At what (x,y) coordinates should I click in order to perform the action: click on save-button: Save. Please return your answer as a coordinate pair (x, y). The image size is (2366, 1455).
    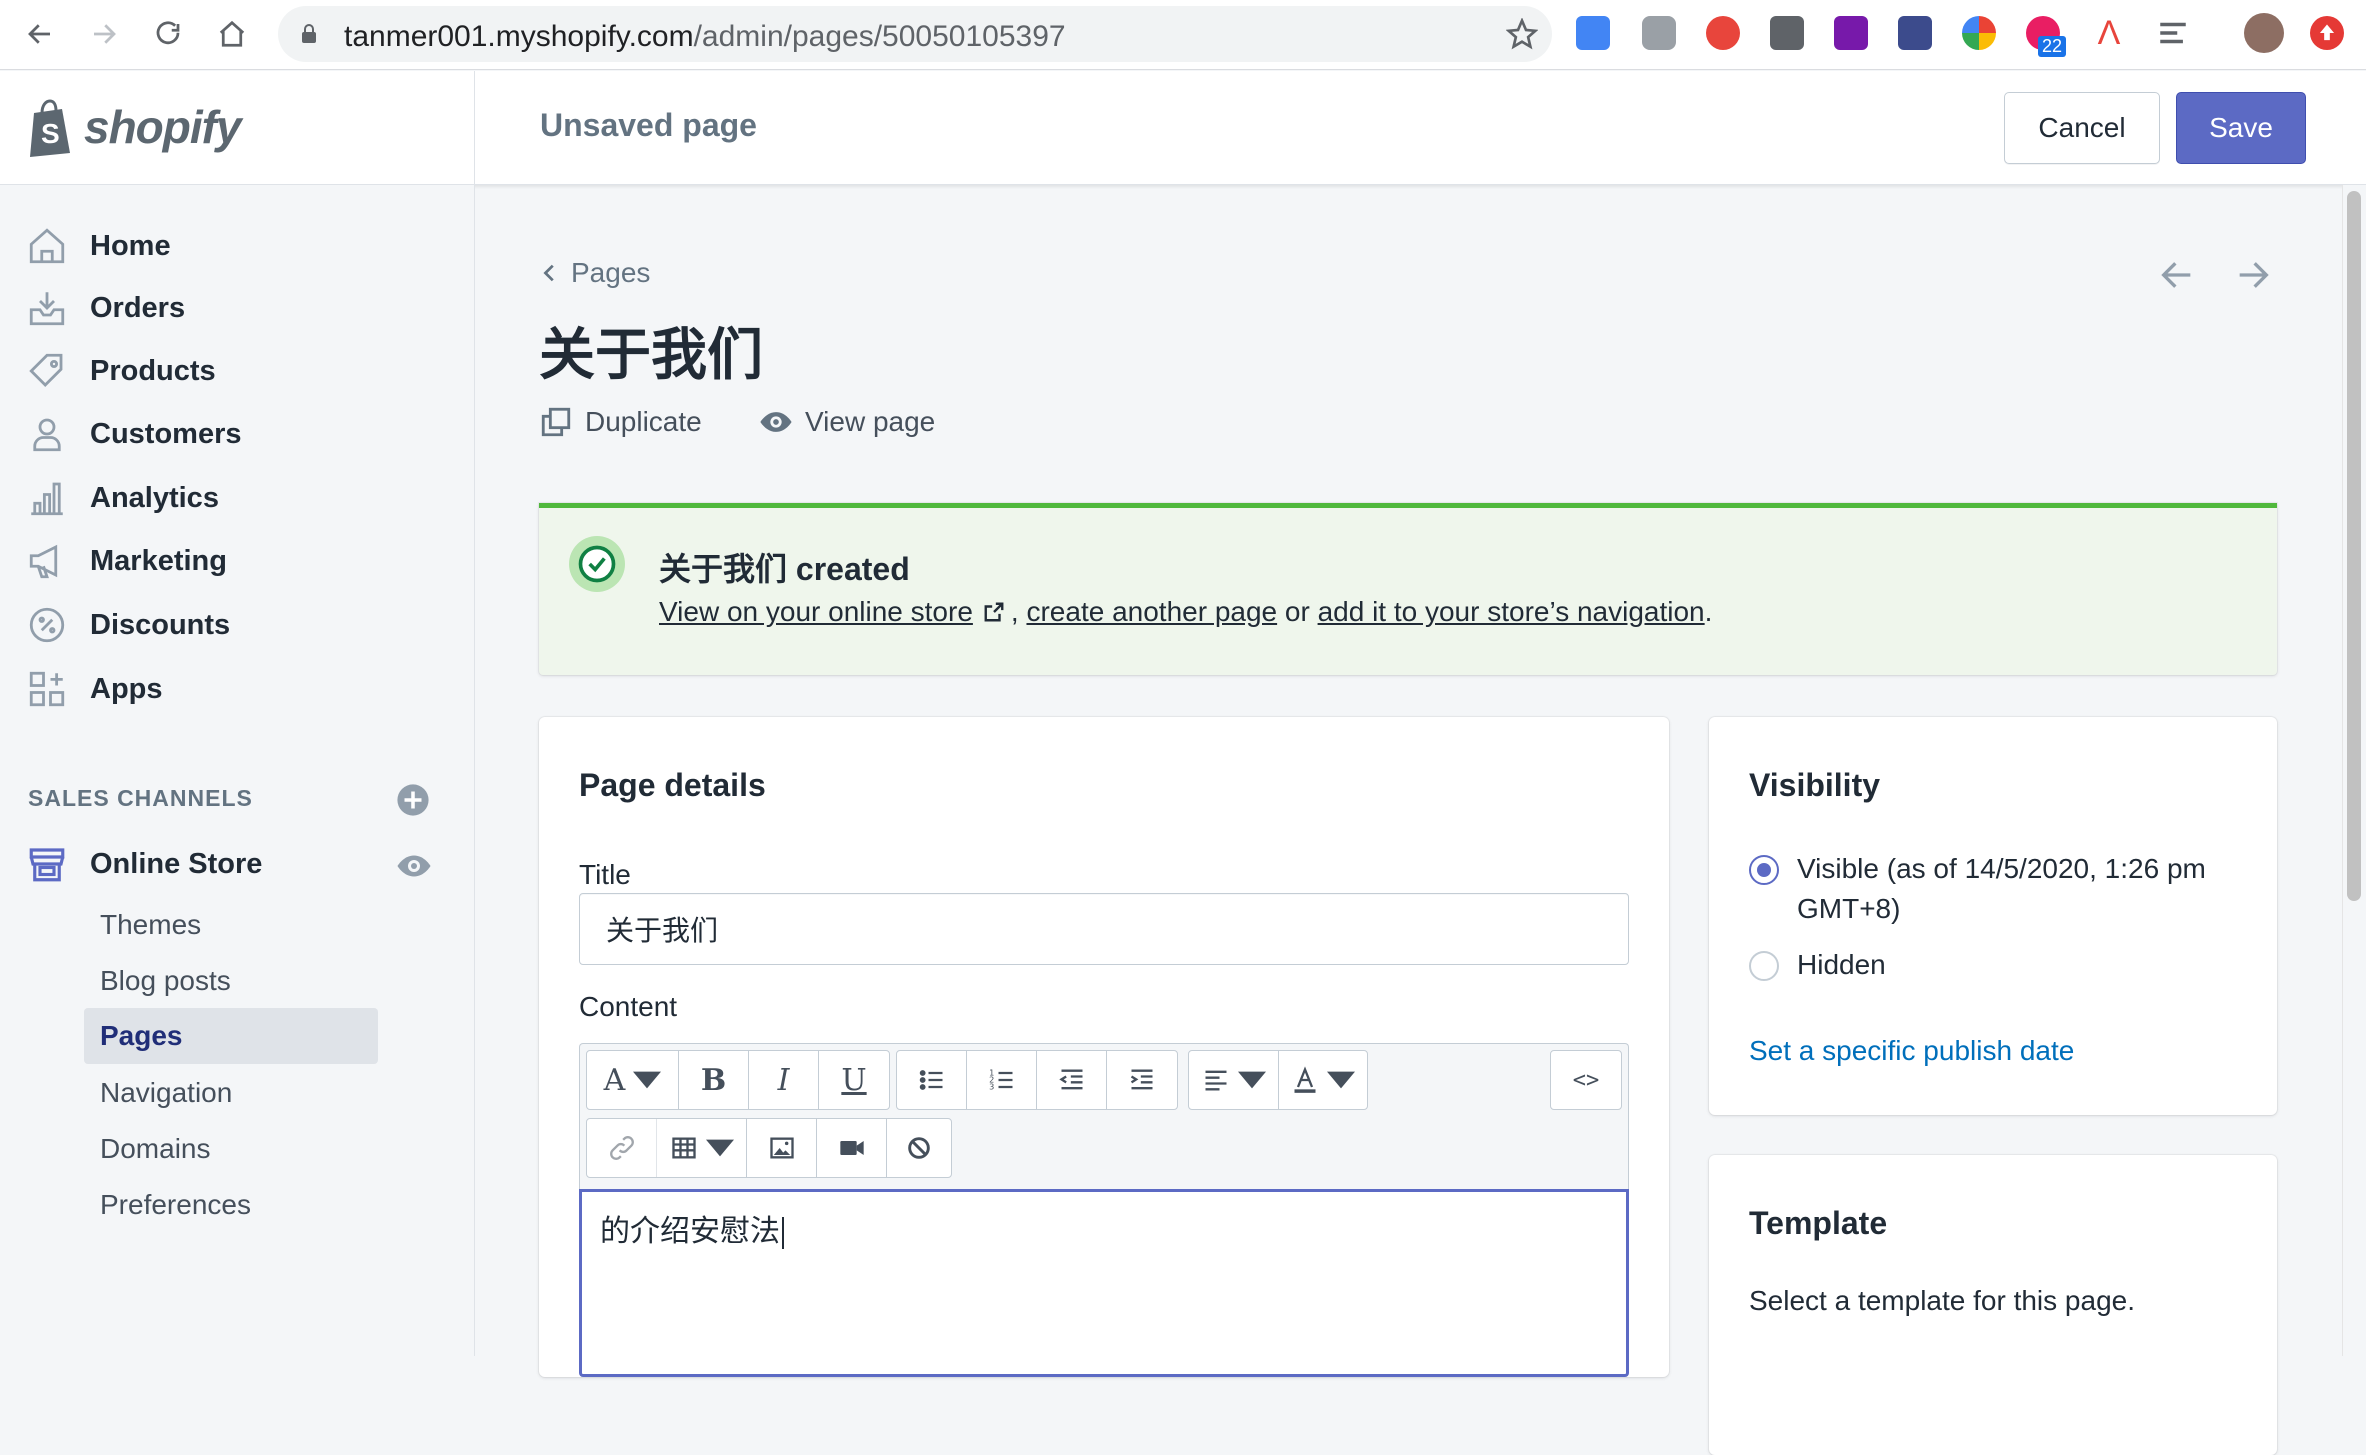
    Looking at the image, I should click on (2241, 128).